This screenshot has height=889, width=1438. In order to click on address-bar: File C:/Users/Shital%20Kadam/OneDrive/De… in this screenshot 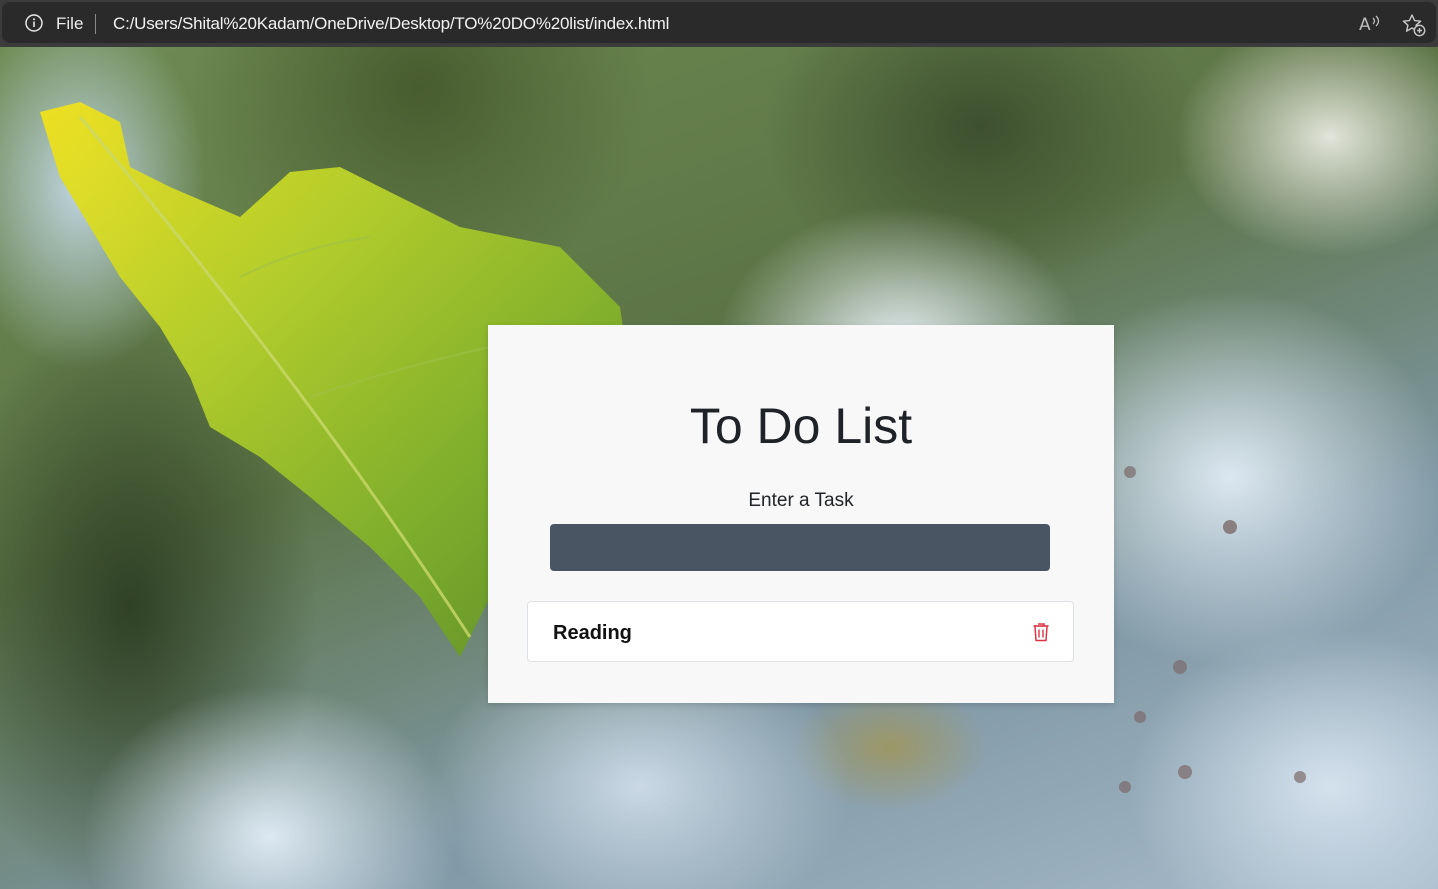, I will do `click(719, 23)`.